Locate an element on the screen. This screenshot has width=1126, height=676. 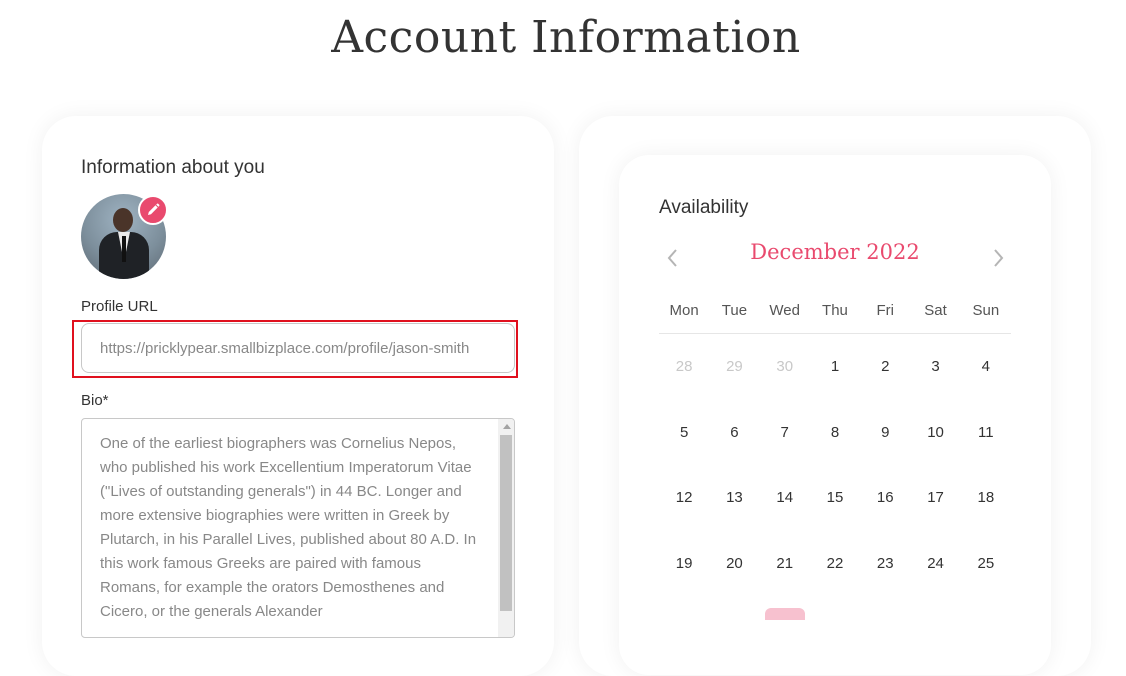
calendar-day-outside-month: 28 is located at coordinates (684, 367).